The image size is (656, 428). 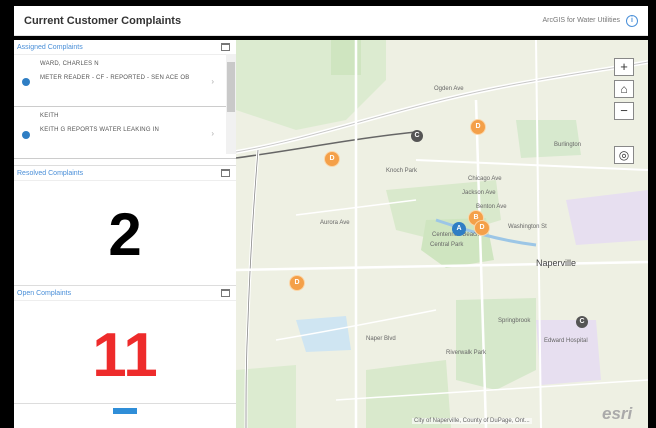 I want to click on map-label: Central Park, so click(x=447, y=245).